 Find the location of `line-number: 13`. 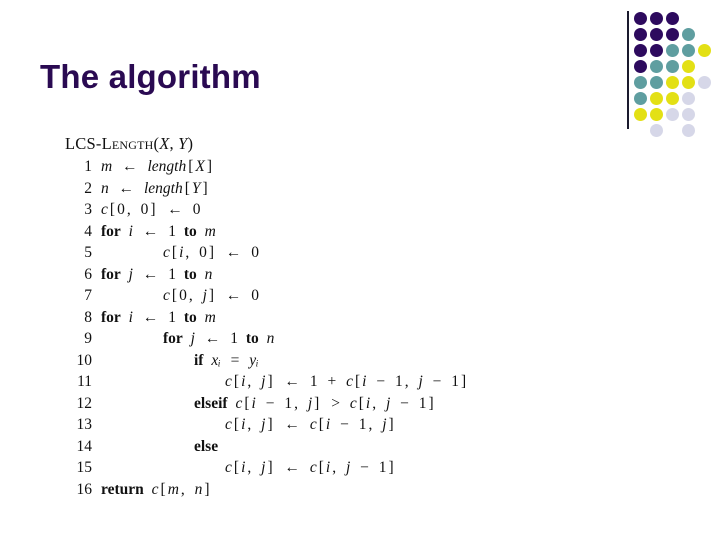

line-number: 13 is located at coordinates (84, 424).